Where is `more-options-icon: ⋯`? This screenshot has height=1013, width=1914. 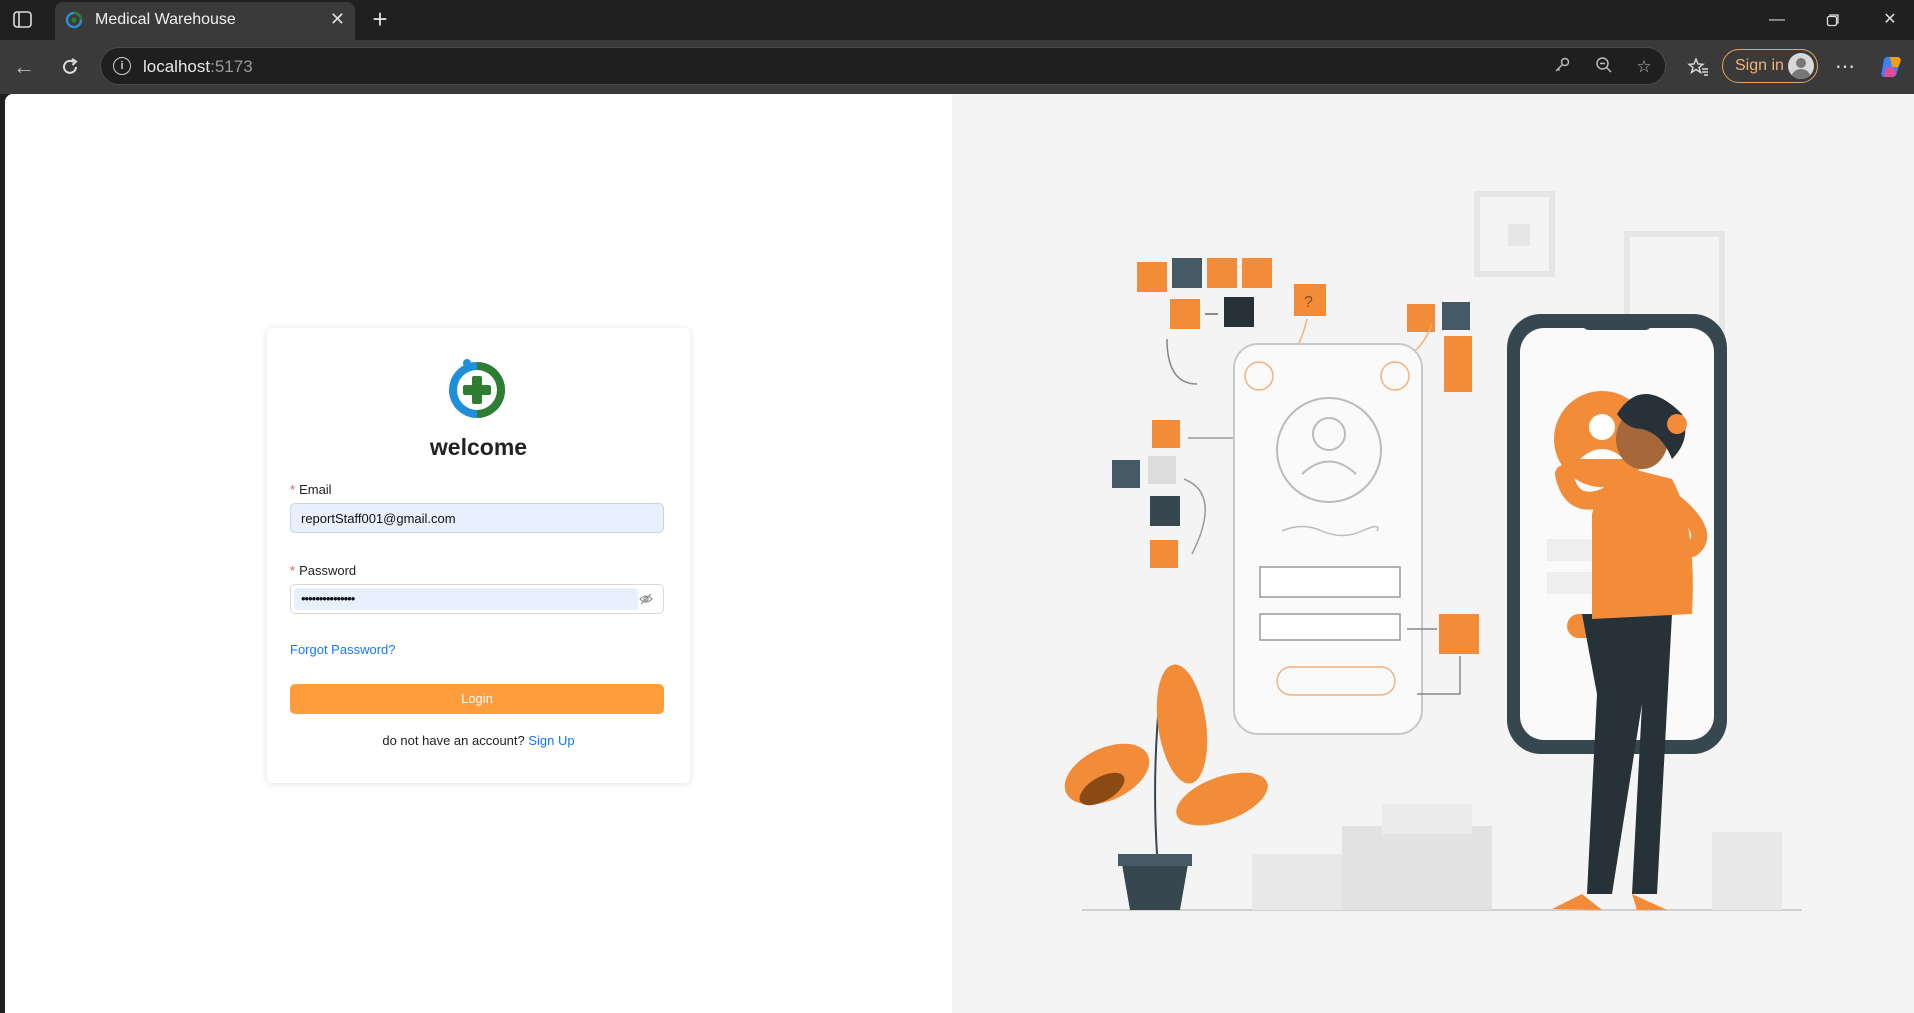
more-options-icon: ⋯ is located at coordinates (1845, 67).